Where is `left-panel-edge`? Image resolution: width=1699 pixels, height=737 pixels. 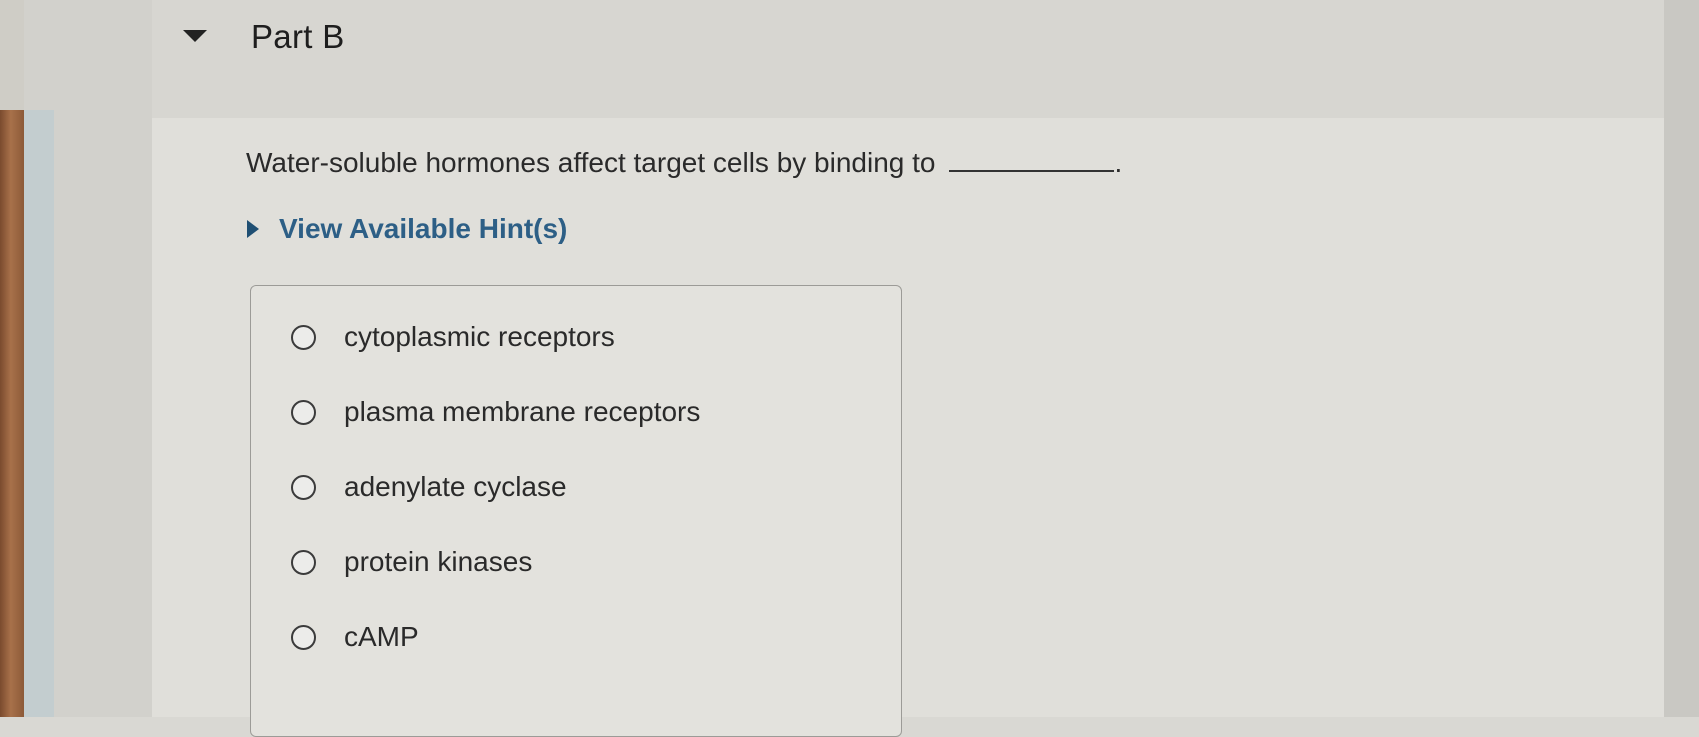
left-panel-edge is located at coordinates (39, 413).